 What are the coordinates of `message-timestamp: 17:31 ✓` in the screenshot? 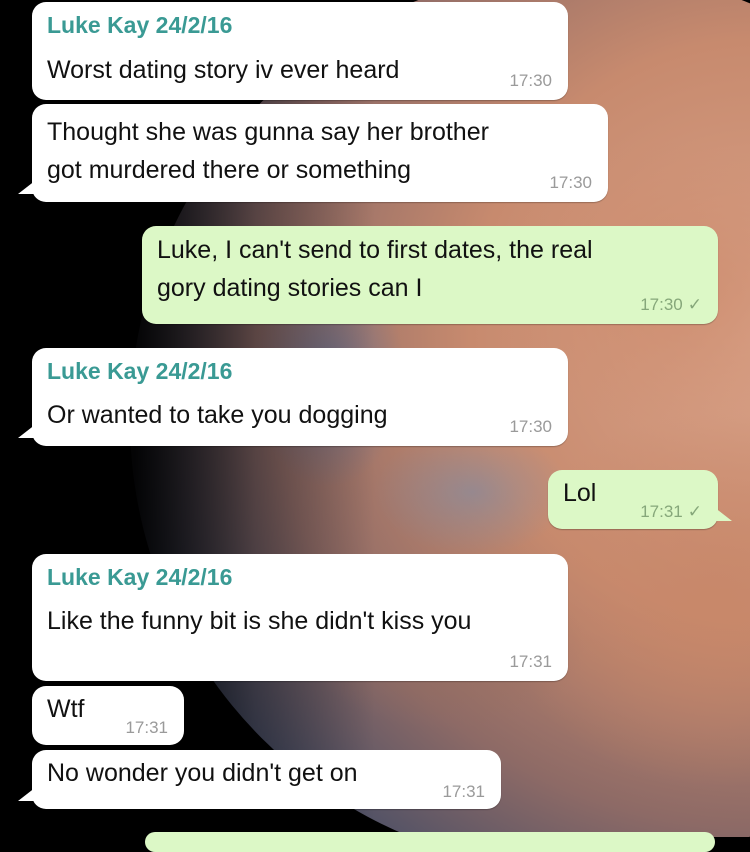 It's located at (671, 512).